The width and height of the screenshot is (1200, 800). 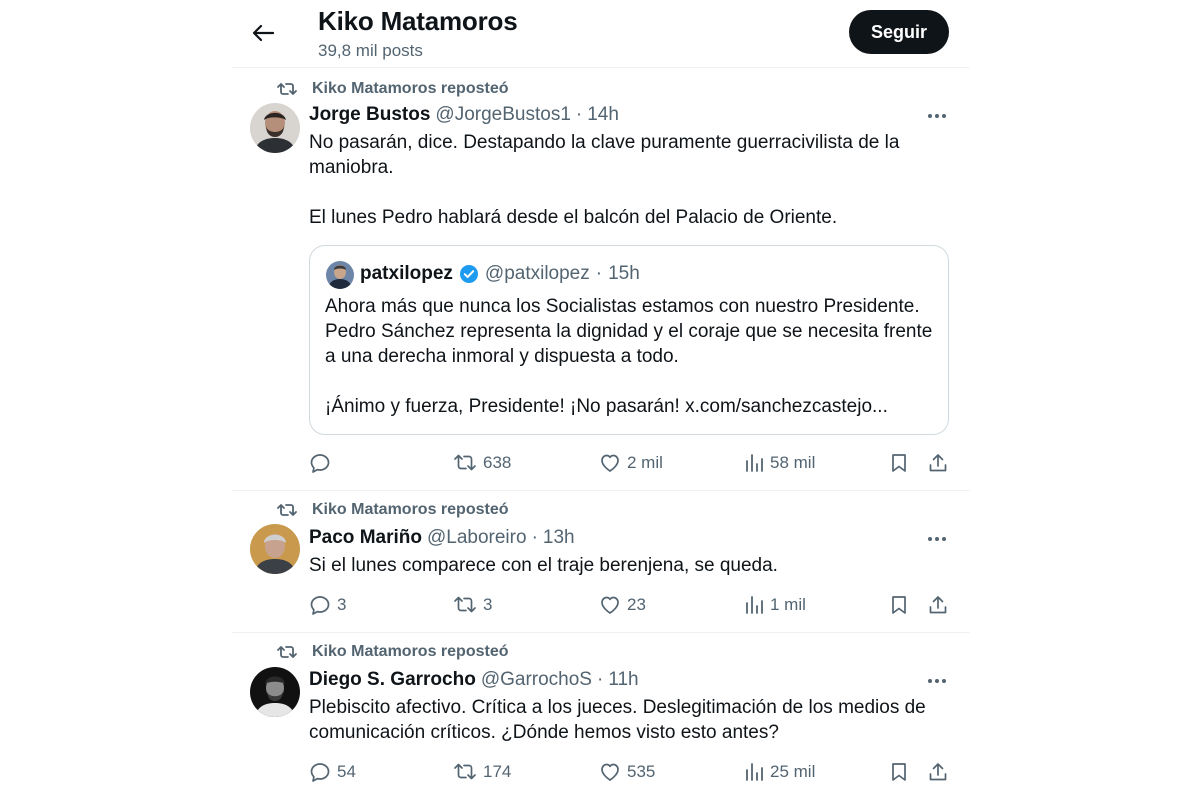 I want to click on reply-button: 3, so click(x=327, y=605).